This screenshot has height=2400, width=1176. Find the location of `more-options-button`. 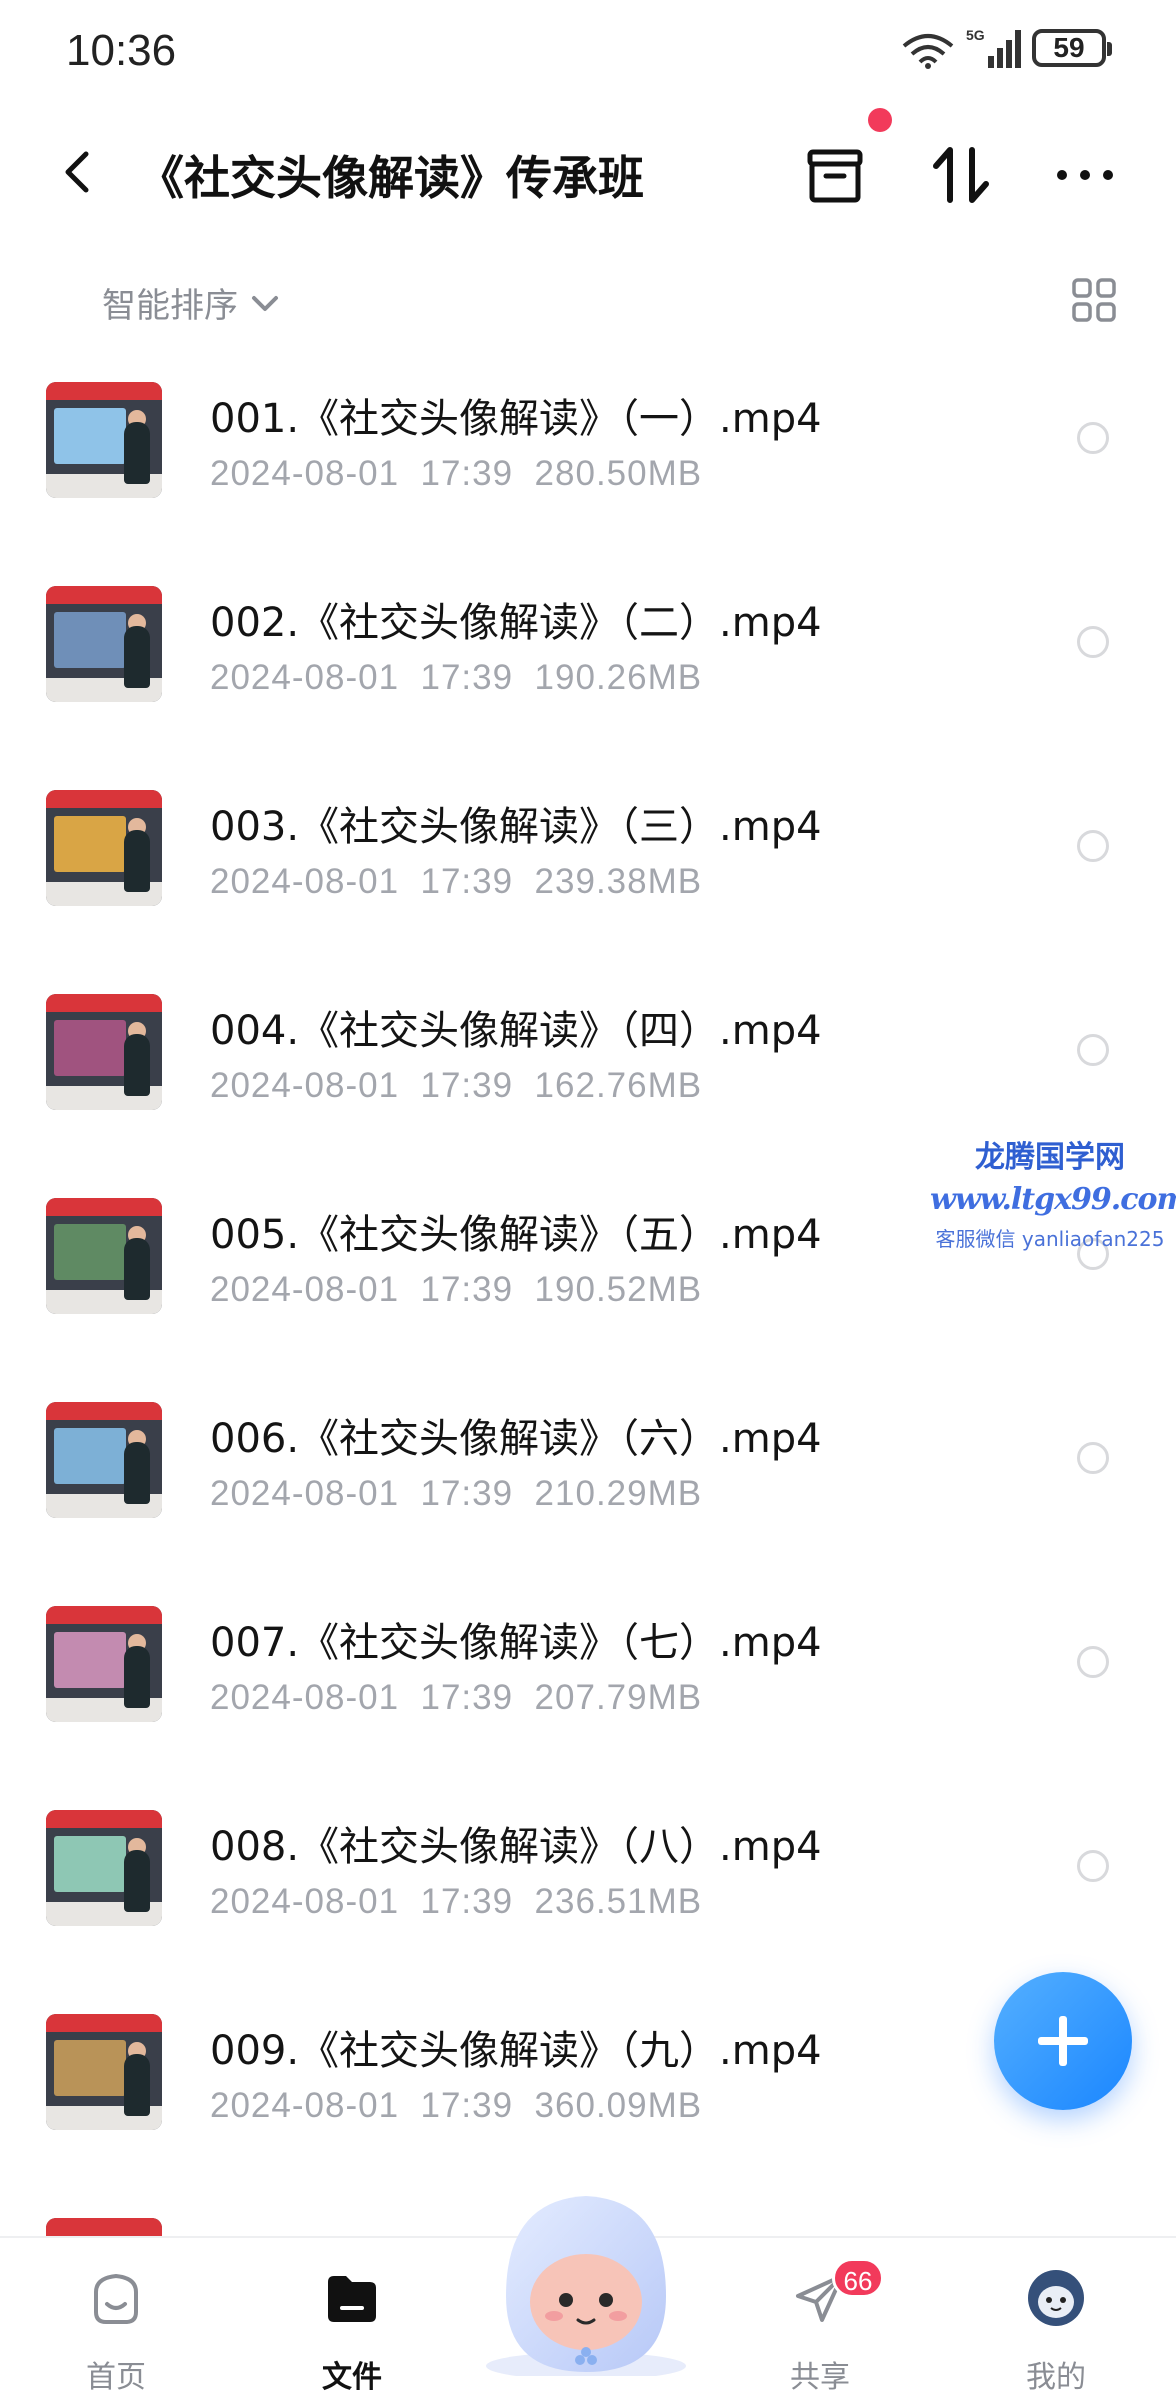

more-options-button is located at coordinates (1085, 175).